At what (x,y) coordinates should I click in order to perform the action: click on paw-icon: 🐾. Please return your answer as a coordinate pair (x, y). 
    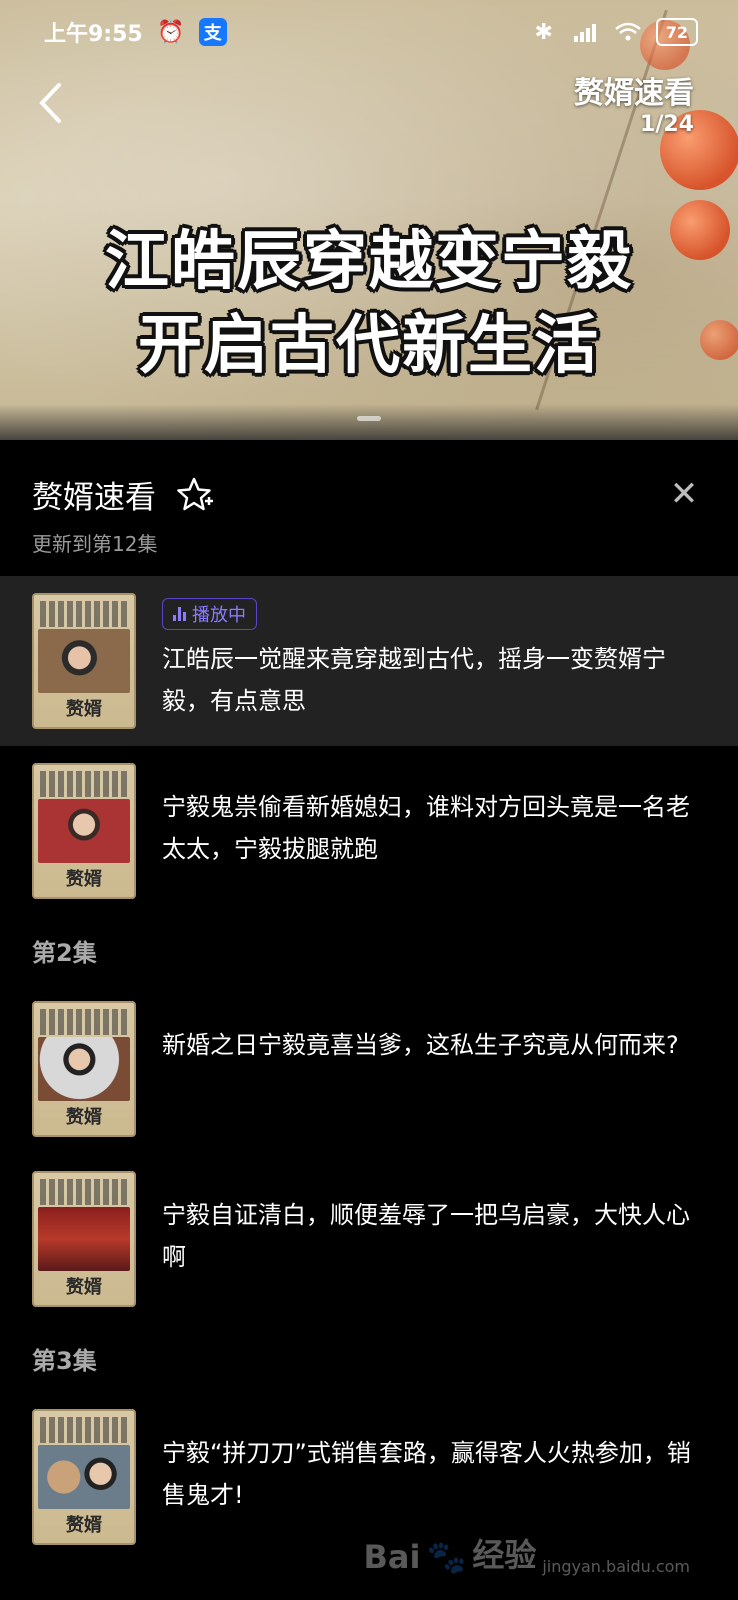
    Looking at the image, I should click on (446, 1557).